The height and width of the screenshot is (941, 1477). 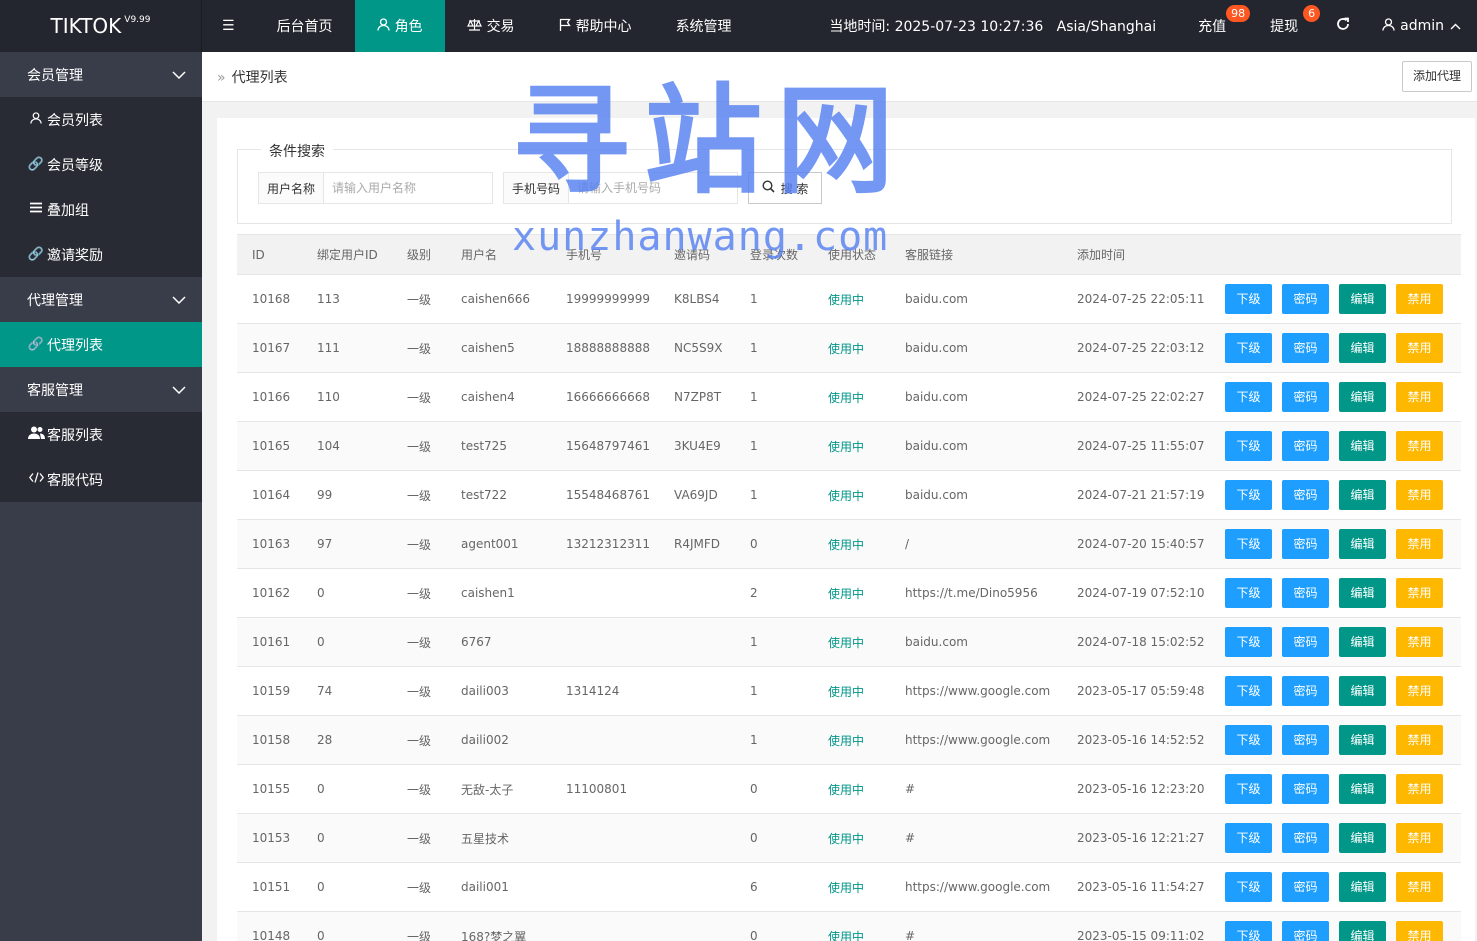 What do you see at coordinates (595, 26) in the screenshot?
I see `nav-help: 帮助中心` at bounding box center [595, 26].